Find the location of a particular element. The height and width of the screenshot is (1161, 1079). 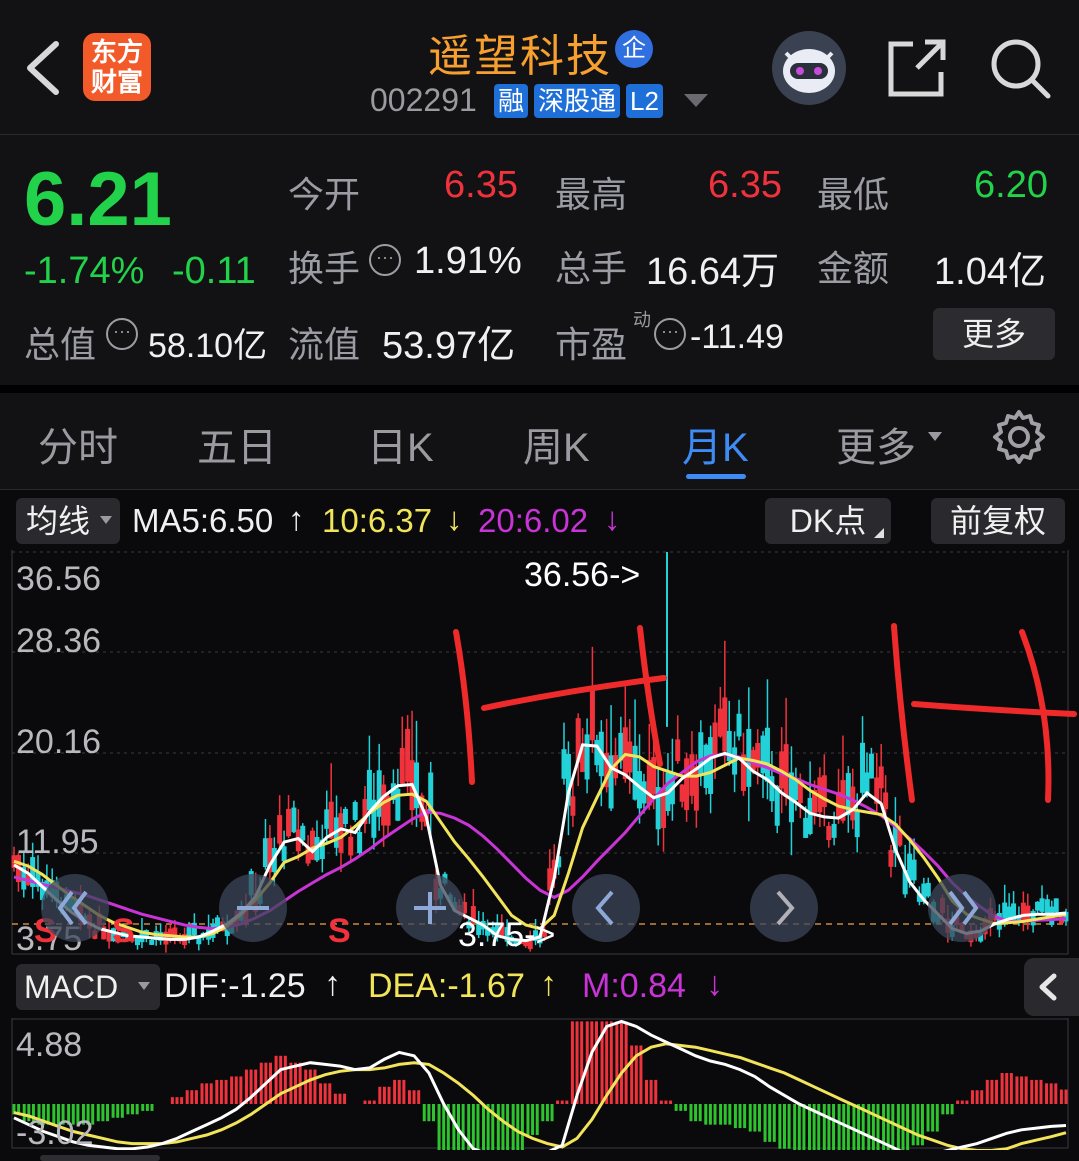

tab-daily-k: 日K is located at coordinates (400, 444).